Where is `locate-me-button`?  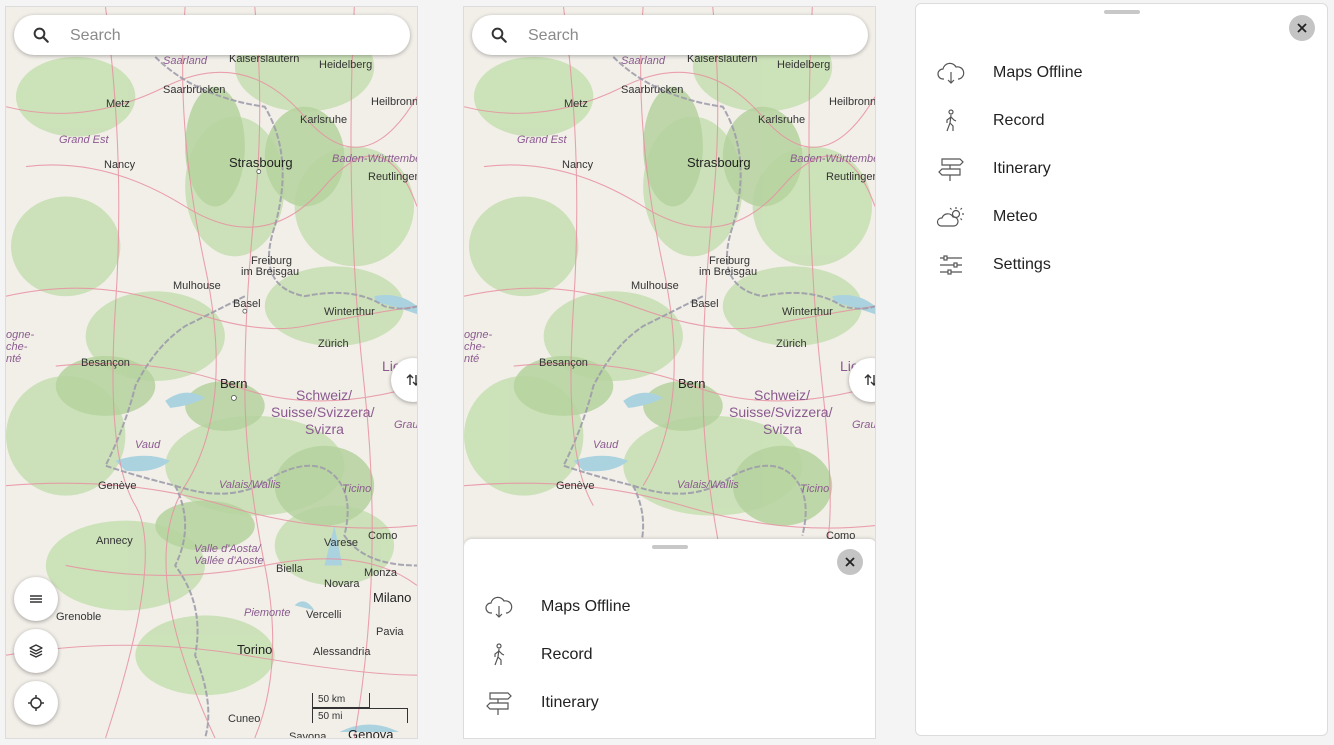
locate-me-button is located at coordinates (36, 703).